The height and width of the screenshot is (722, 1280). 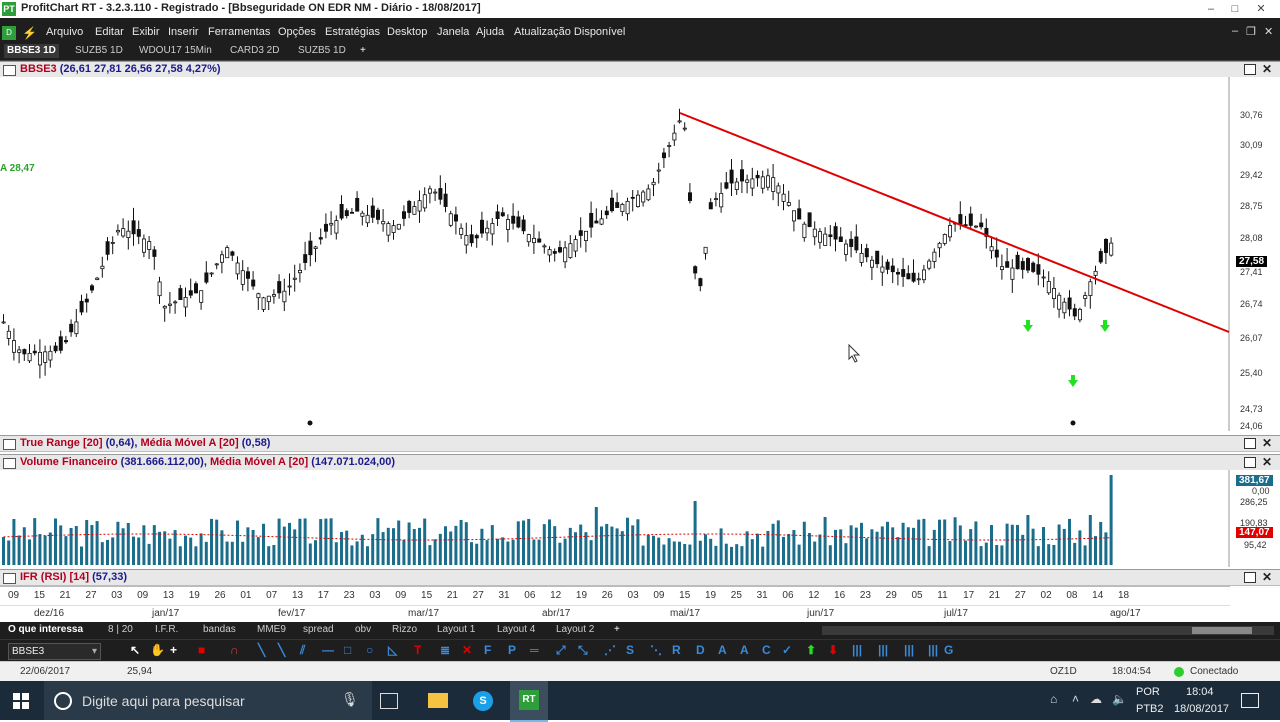 I want to click on delete-tool-icon: ✕, so click(x=467, y=650).